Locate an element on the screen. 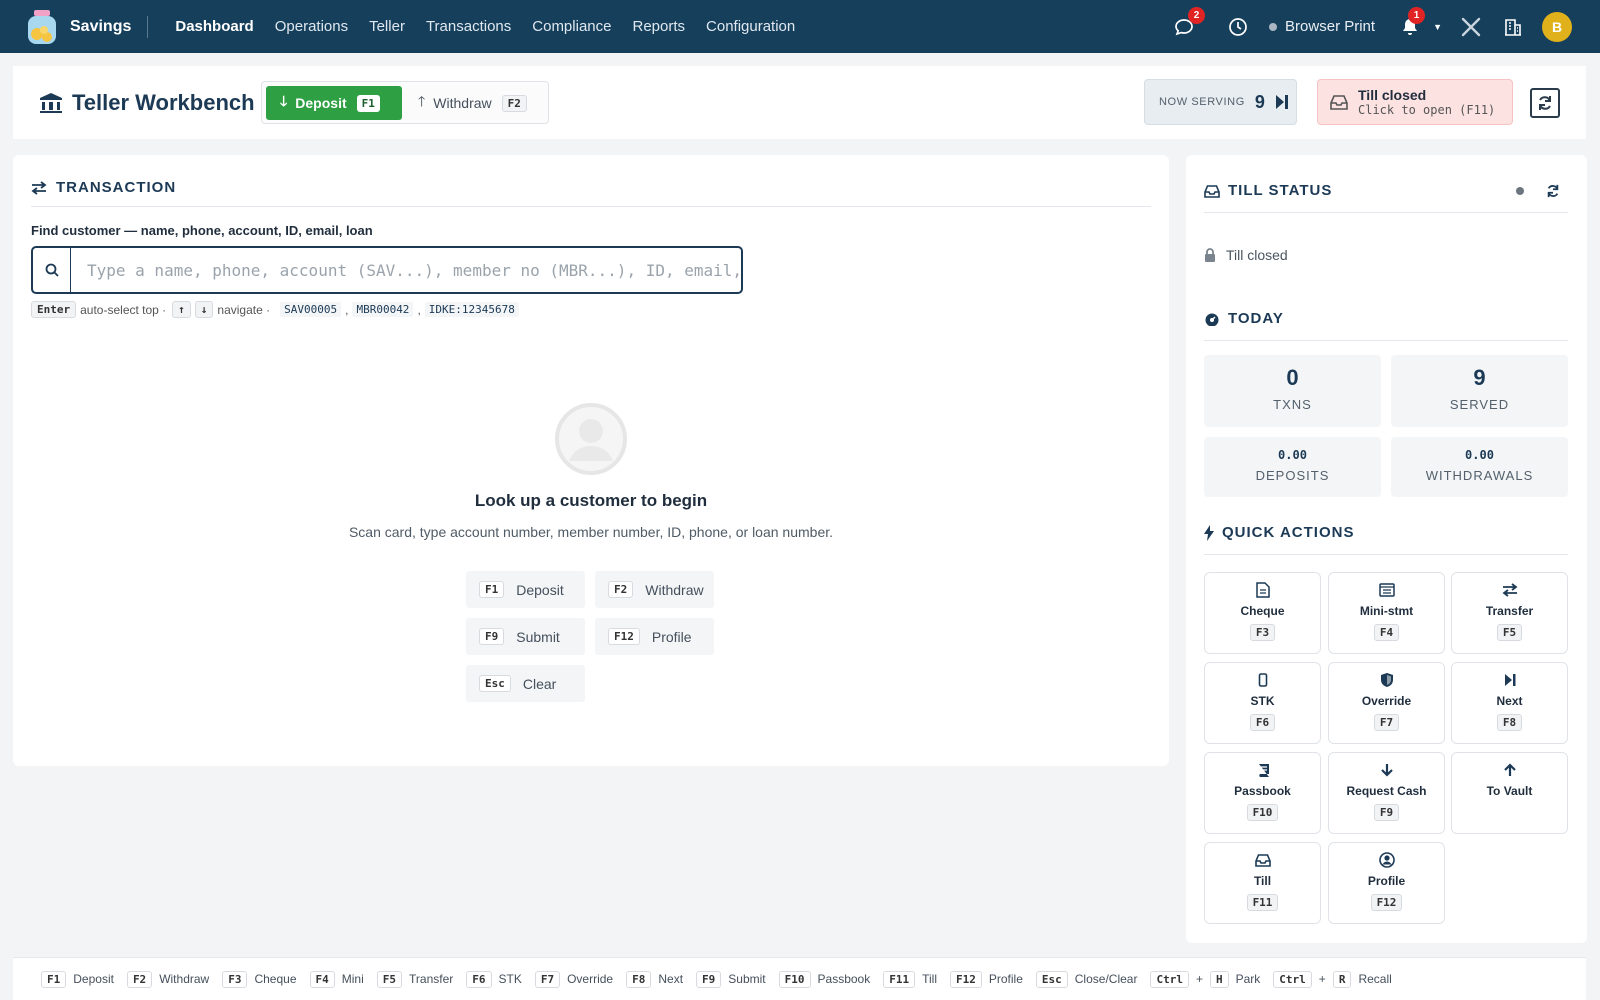  transfer-icon is located at coordinates (1509, 590).